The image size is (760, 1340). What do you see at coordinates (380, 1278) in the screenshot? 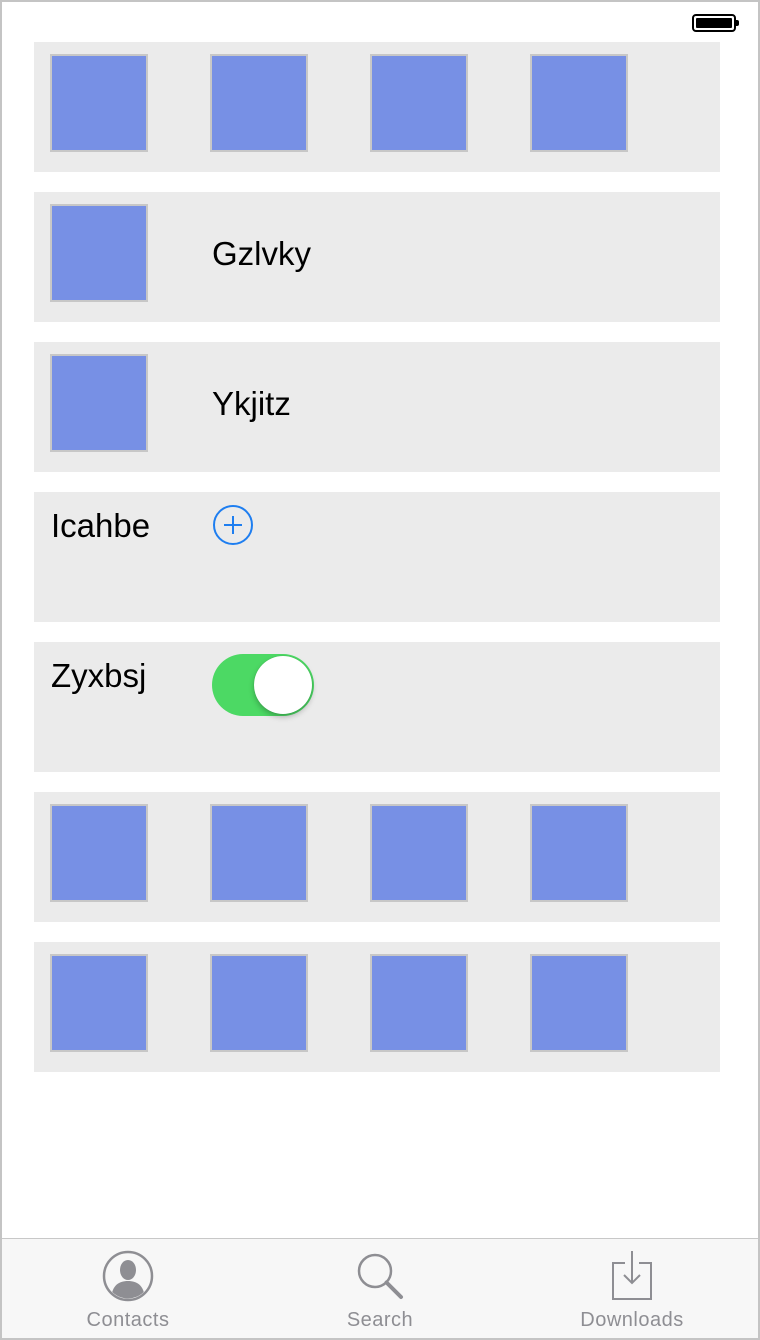
I see `search-icon` at bounding box center [380, 1278].